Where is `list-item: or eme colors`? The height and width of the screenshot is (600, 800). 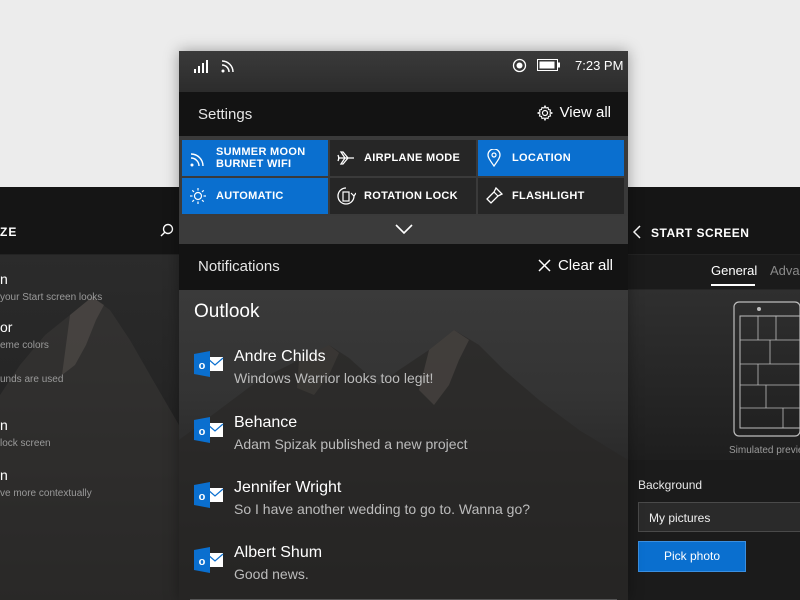 list-item: or eme colors is located at coordinates (24, 335).